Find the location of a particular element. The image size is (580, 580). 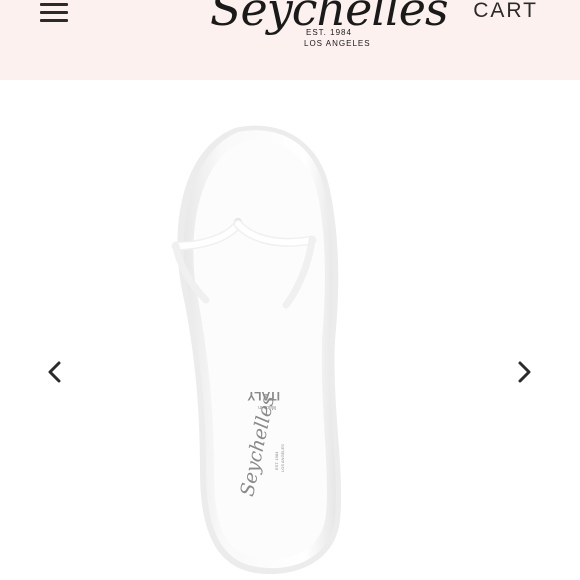

chevron-right-icon is located at coordinates (524, 372).